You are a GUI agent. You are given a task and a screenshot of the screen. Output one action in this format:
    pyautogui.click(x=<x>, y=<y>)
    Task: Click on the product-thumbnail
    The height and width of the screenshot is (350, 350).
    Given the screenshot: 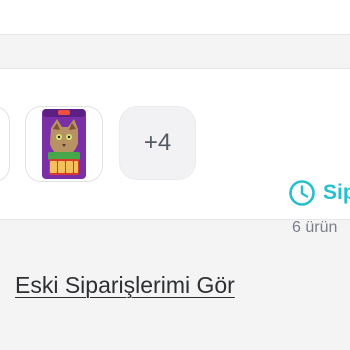 What is the action you would take?
    pyautogui.click(x=64, y=144)
    